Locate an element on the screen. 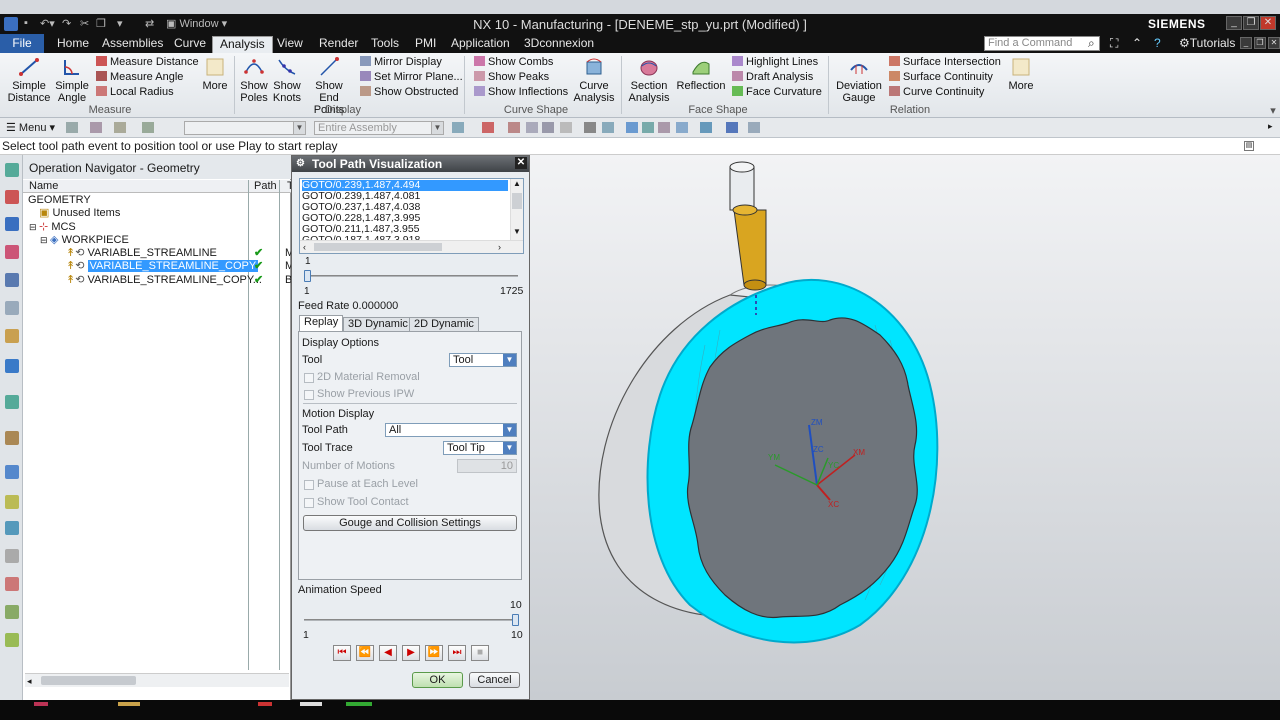 This screenshot has width=1280, height=720. shaded-icon is located at coordinates (590, 127).